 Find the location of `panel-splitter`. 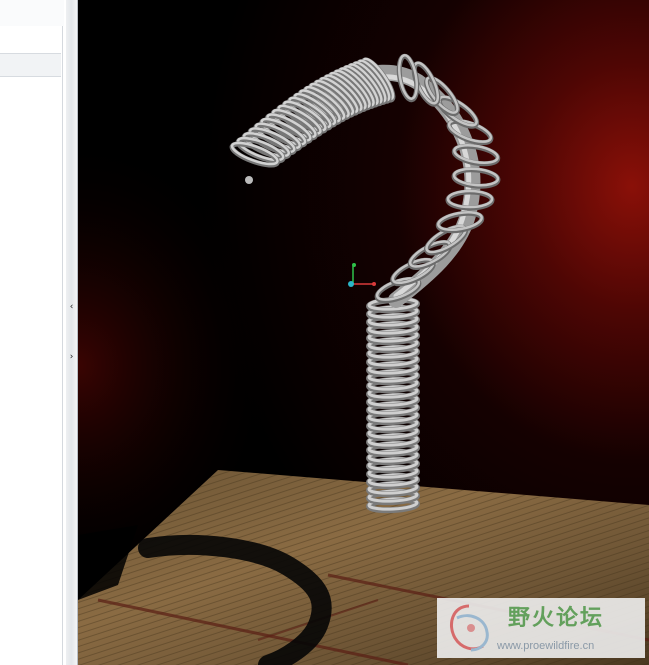

panel-splitter is located at coordinates (72, 332).